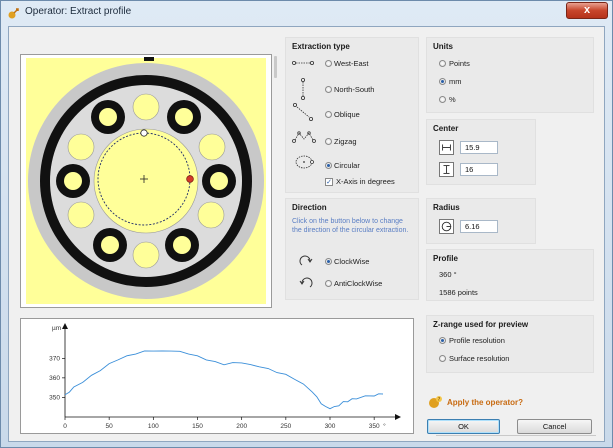  I want to click on center-y-input: 16, so click(479, 169).